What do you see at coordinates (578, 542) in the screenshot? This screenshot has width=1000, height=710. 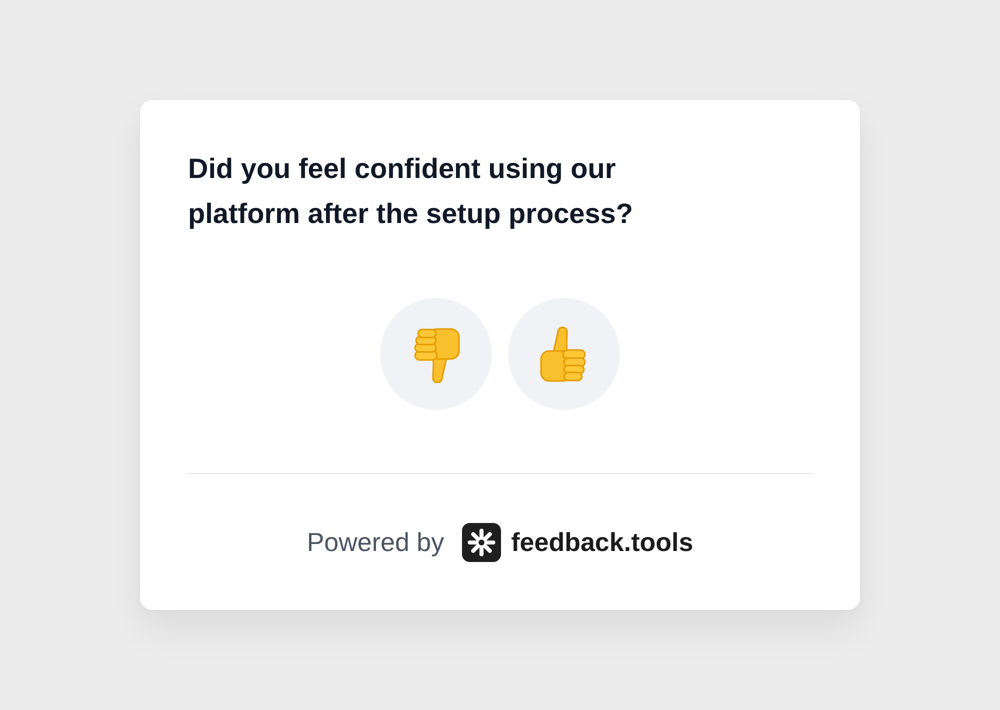 I see `brand-link: feedback.tools` at bounding box center [578, 542].